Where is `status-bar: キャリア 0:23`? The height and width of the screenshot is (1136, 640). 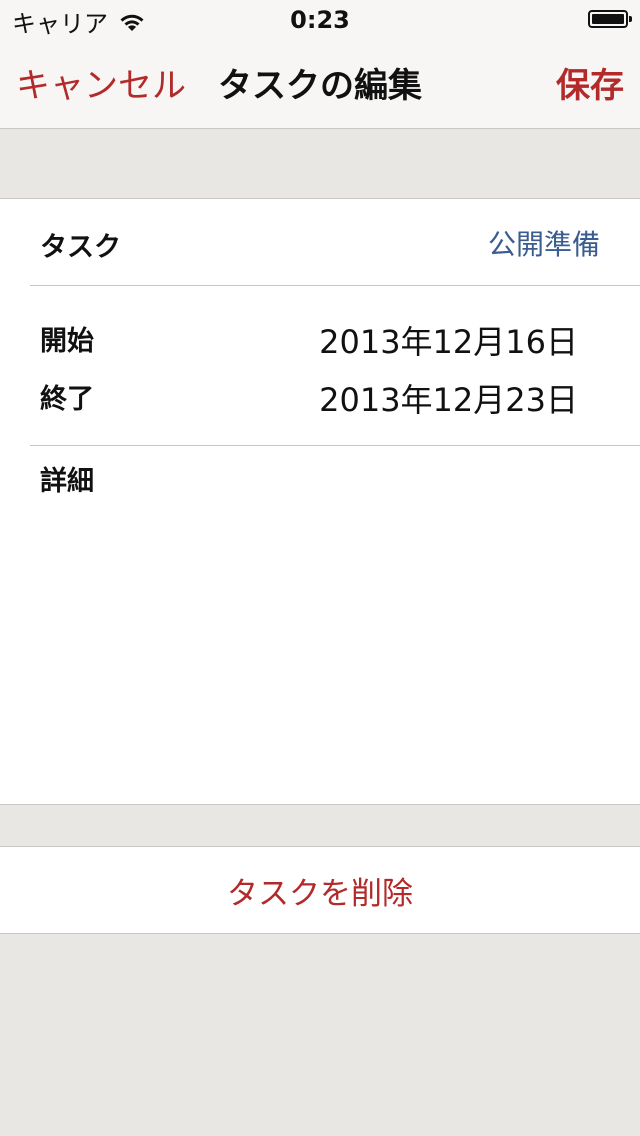 status-bar: キャリア 0:23 is located at coordinates (320, 20).